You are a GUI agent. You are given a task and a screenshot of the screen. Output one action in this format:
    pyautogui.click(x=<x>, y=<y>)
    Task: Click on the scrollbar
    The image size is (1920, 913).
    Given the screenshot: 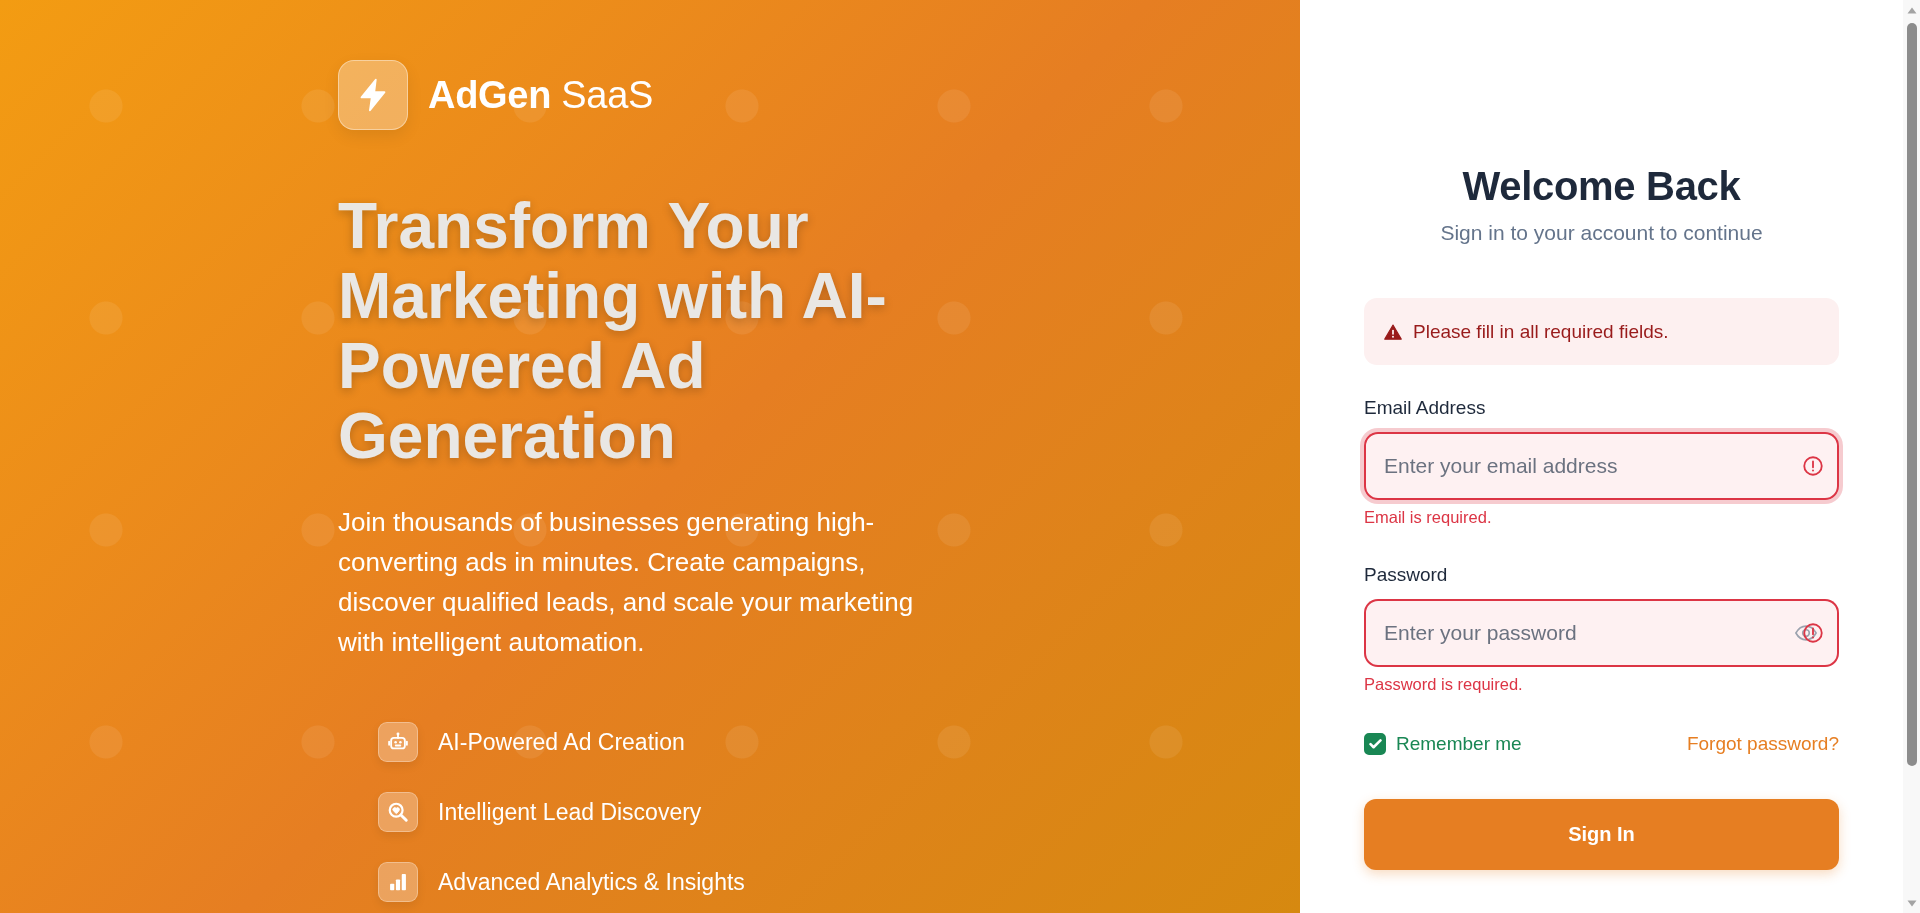 What is the action you would take?
    pyautogui.click(x=1911, y=456)
    